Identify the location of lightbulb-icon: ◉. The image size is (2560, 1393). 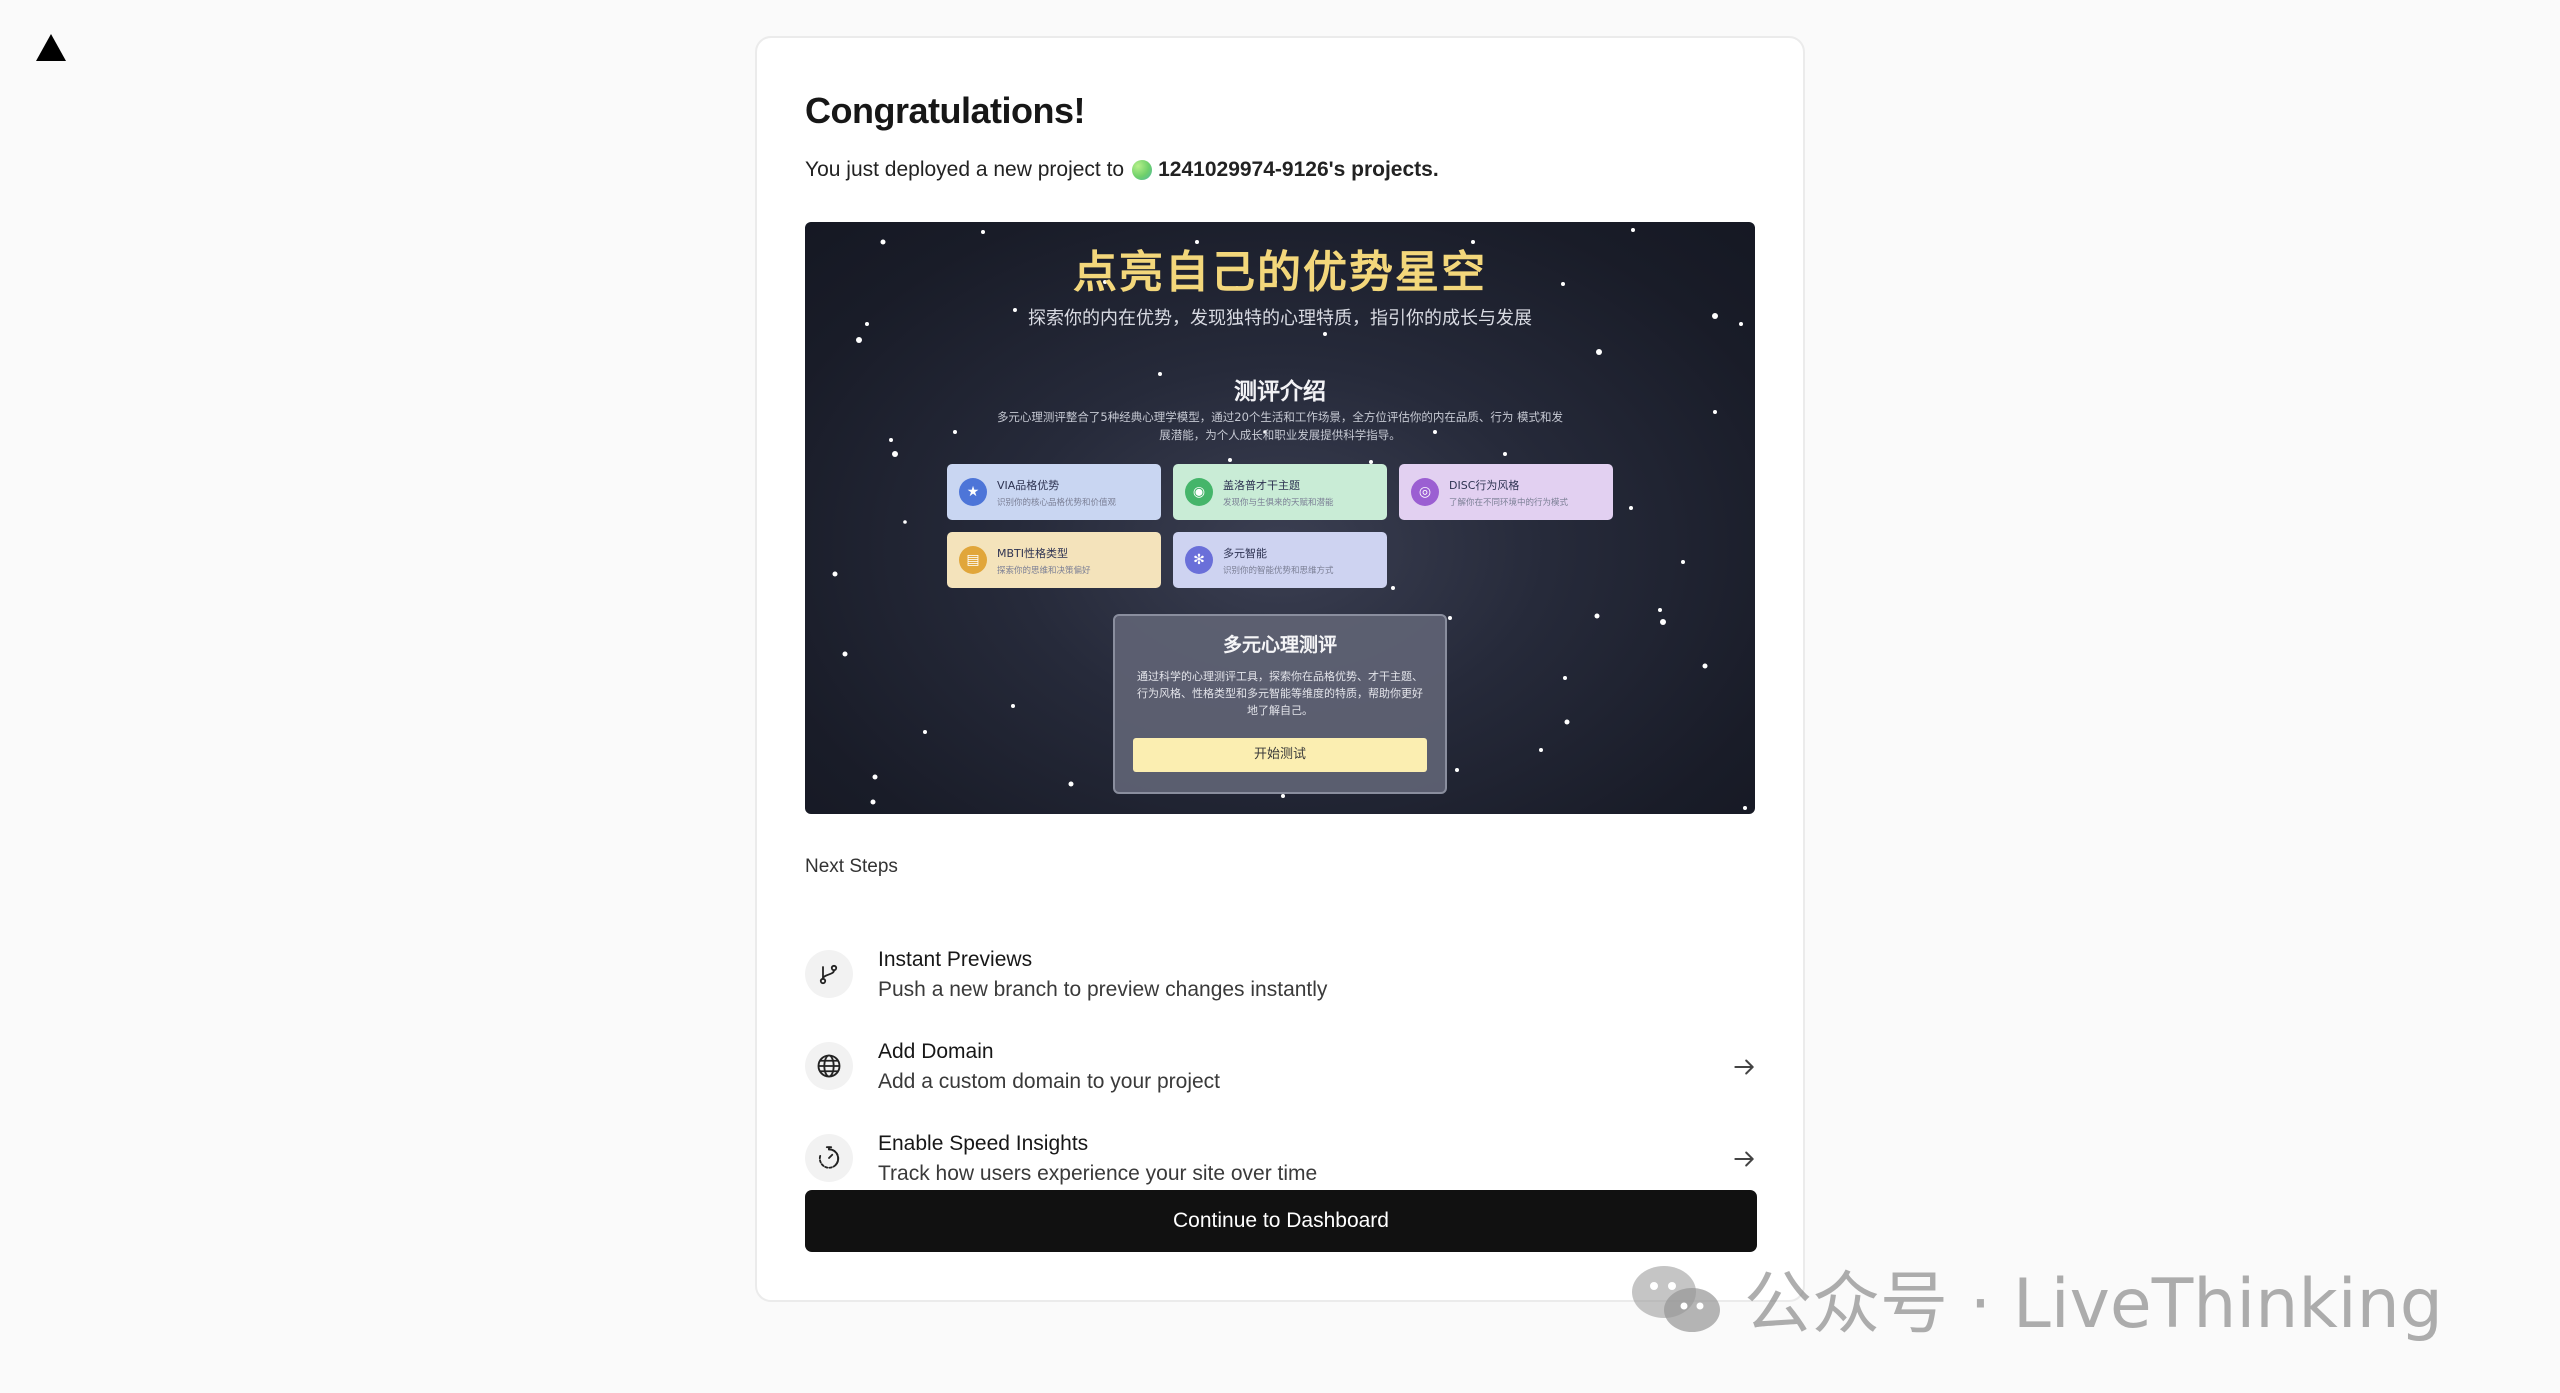
(1199, 492).